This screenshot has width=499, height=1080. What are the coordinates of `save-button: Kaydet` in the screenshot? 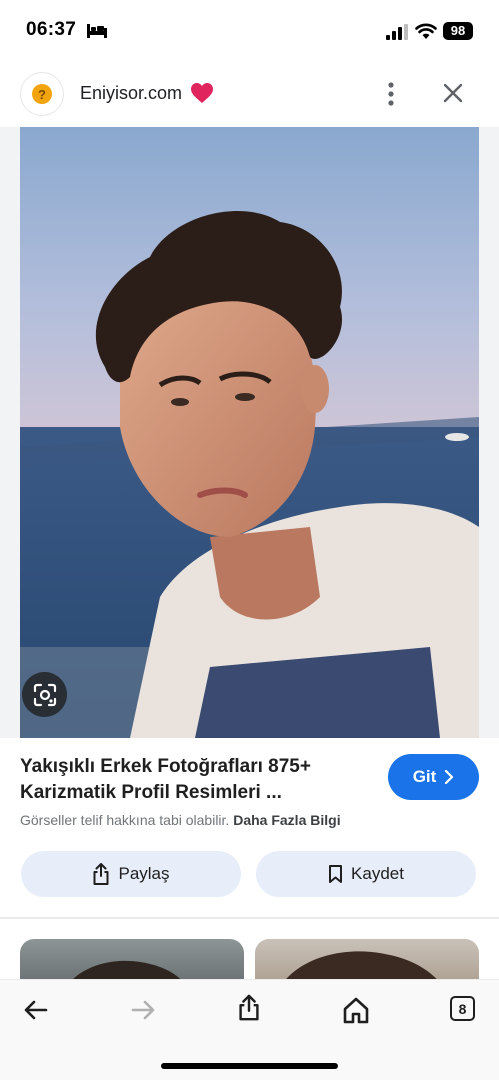 It's located at (366, 874).